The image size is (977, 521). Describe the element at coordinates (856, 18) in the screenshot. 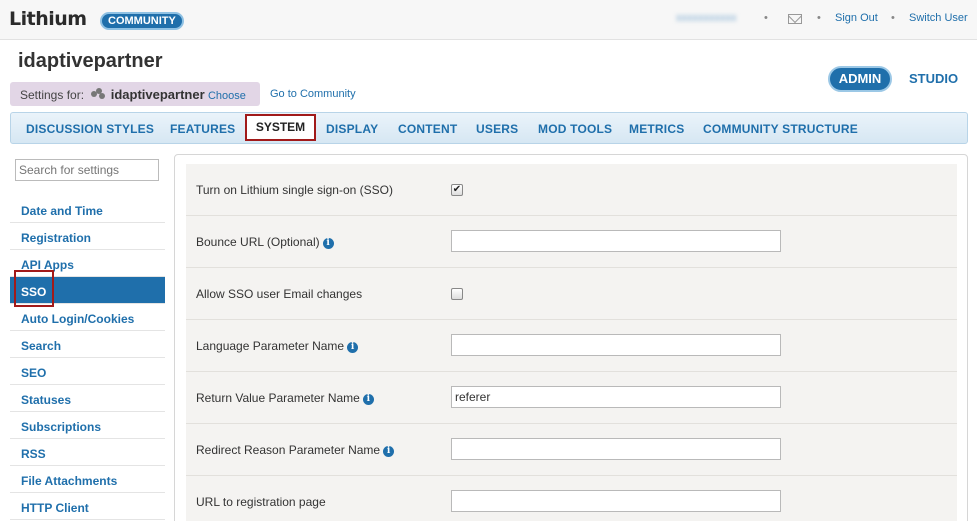

I see `sign-out-link: Sign Out` at that location.